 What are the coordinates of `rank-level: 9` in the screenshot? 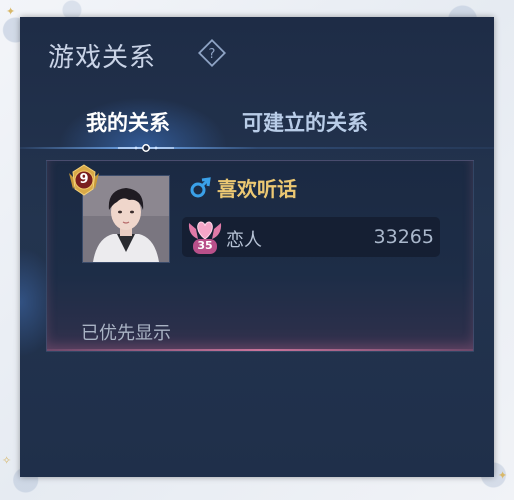 It's located at (84, 179).